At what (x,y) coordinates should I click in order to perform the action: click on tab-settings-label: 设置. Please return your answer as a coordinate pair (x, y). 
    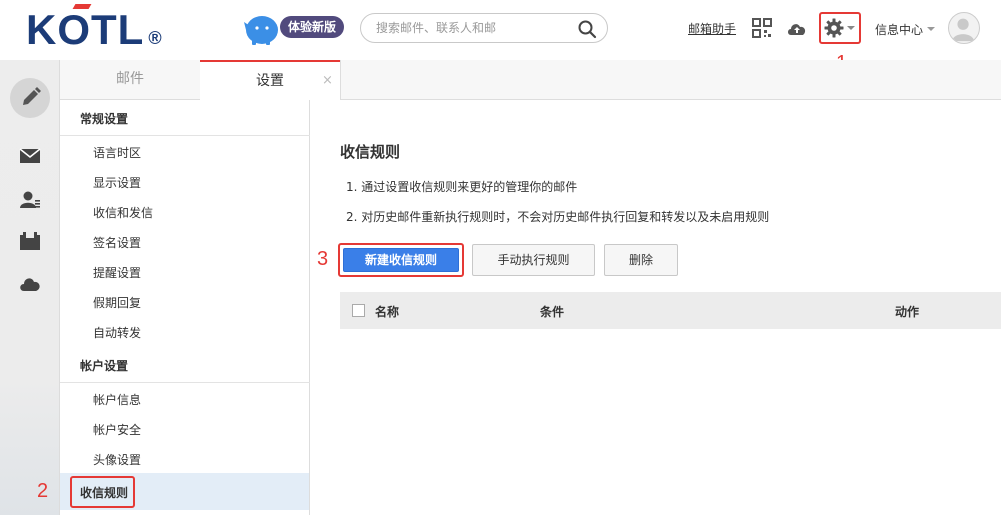
    Looking at the image, I should click on (270, 81).